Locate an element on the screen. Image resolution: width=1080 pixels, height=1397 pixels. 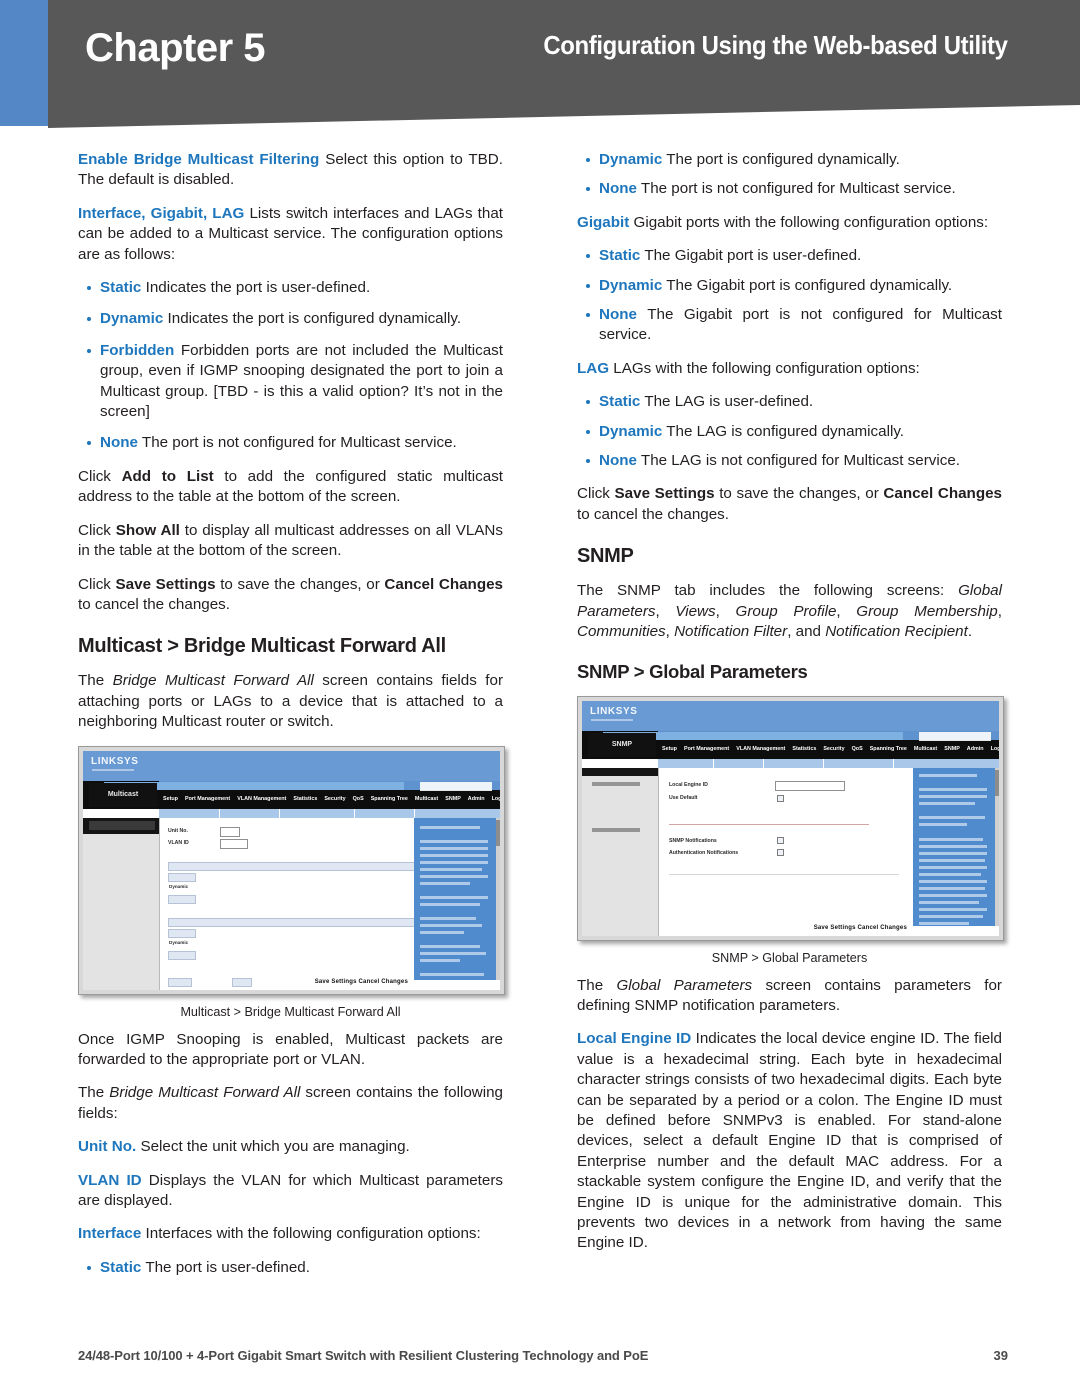
sep: . is located at coordinates (970, 632).